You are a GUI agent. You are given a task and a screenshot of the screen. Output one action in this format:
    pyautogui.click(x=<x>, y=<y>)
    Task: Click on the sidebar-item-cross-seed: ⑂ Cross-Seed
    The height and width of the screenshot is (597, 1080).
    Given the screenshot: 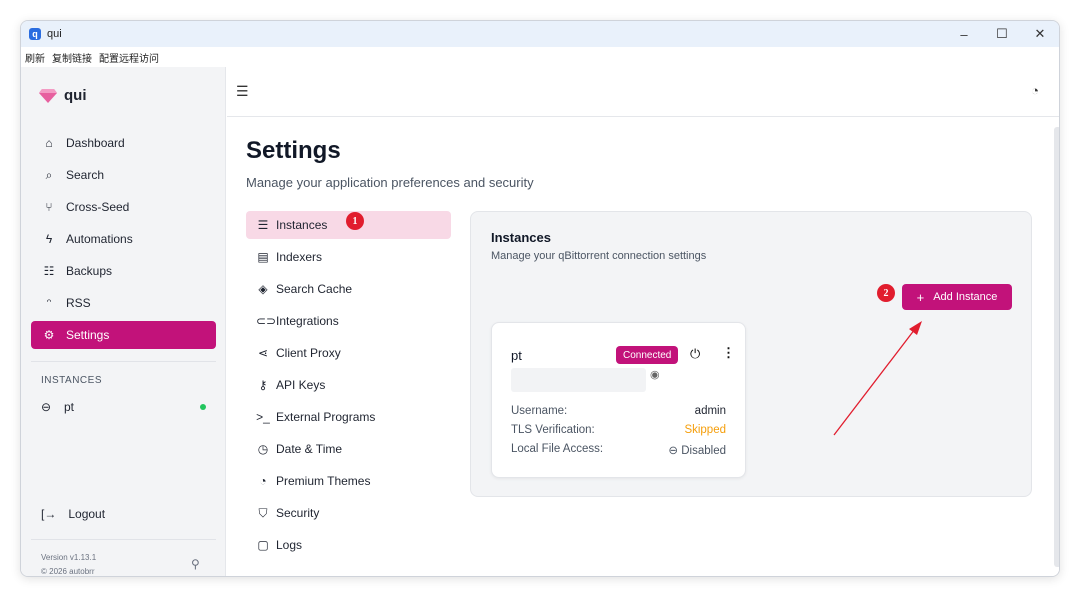 What is the action you would take?
    pyautogui.click(x=123, y=207)
    